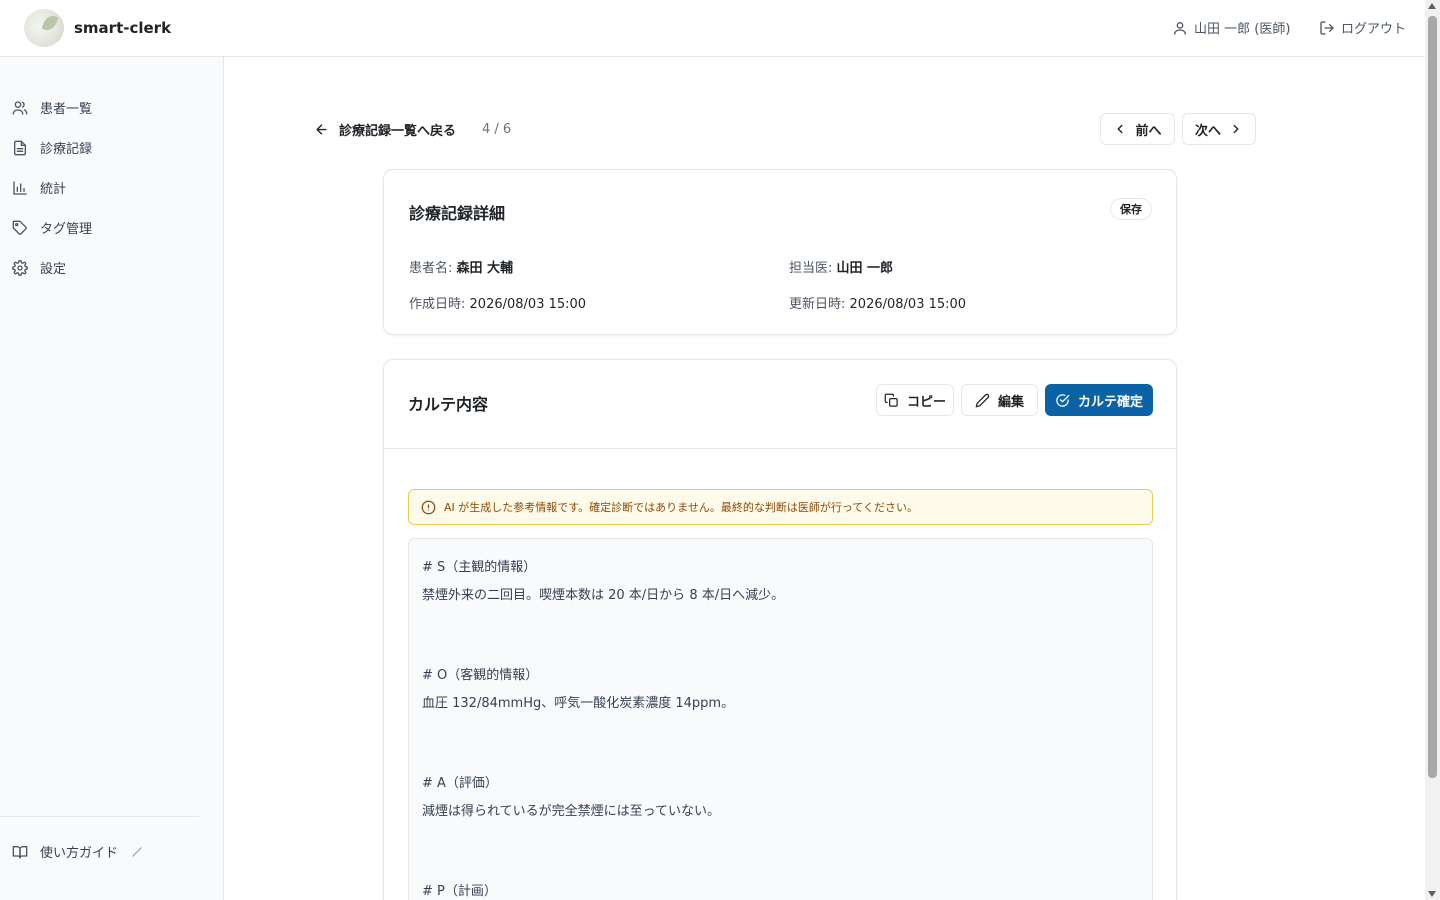 The image size is (1440, 900). I want to click on guide-link: 使い方ガイド, so click(78, 851).